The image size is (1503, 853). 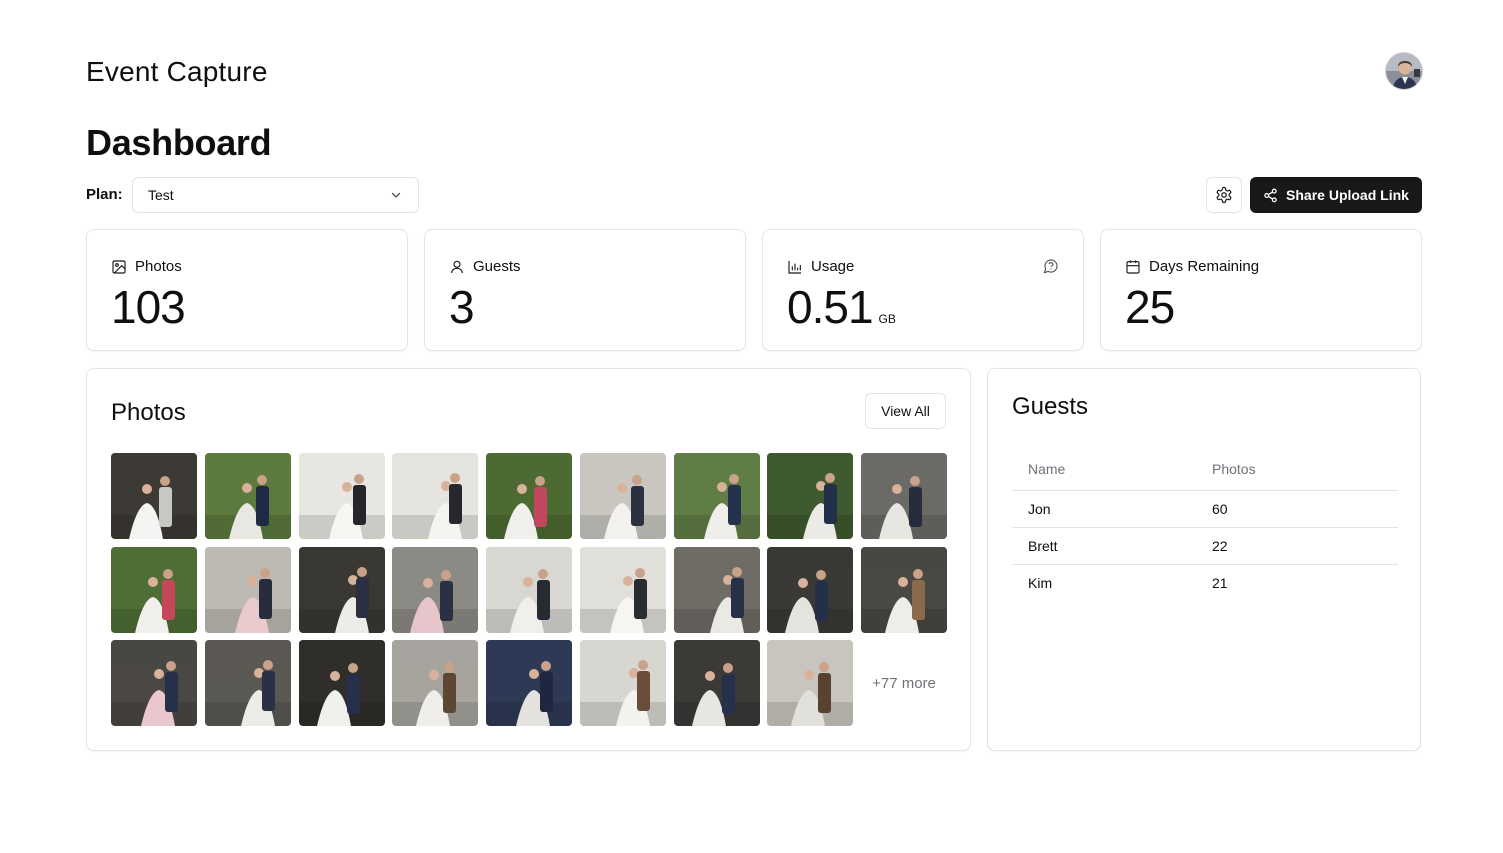 I want to click on chevron-down-icon, so click(x=396, y=195).